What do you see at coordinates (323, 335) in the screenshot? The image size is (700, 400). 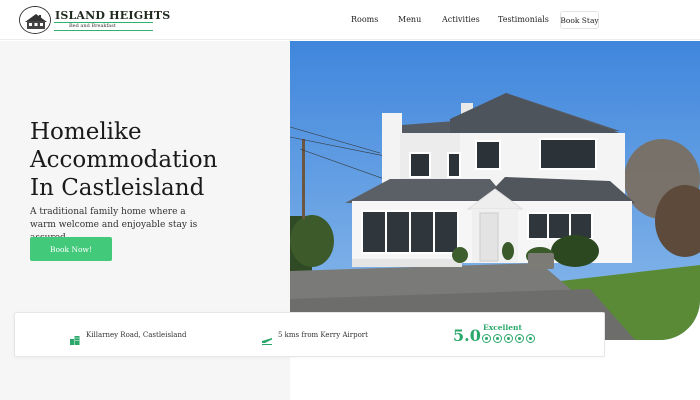 I see `airport-text: 5 kms from Kerry Airport` at bounding box center [323, 335].